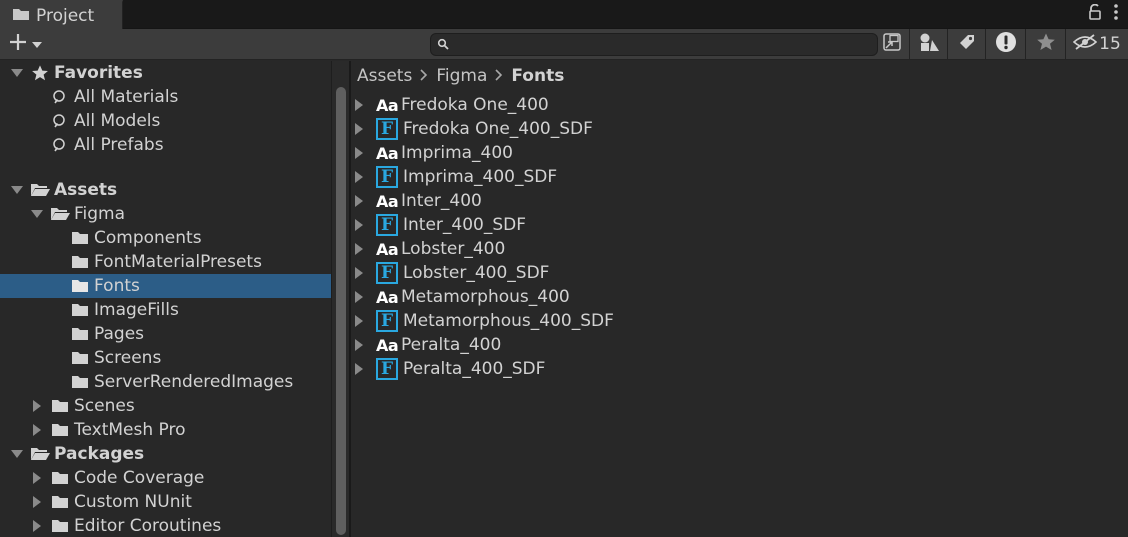 Image resolution: width=1128 pixels, height=537 pixels. I want to click on chevron-down-icon, so click(37, 44).